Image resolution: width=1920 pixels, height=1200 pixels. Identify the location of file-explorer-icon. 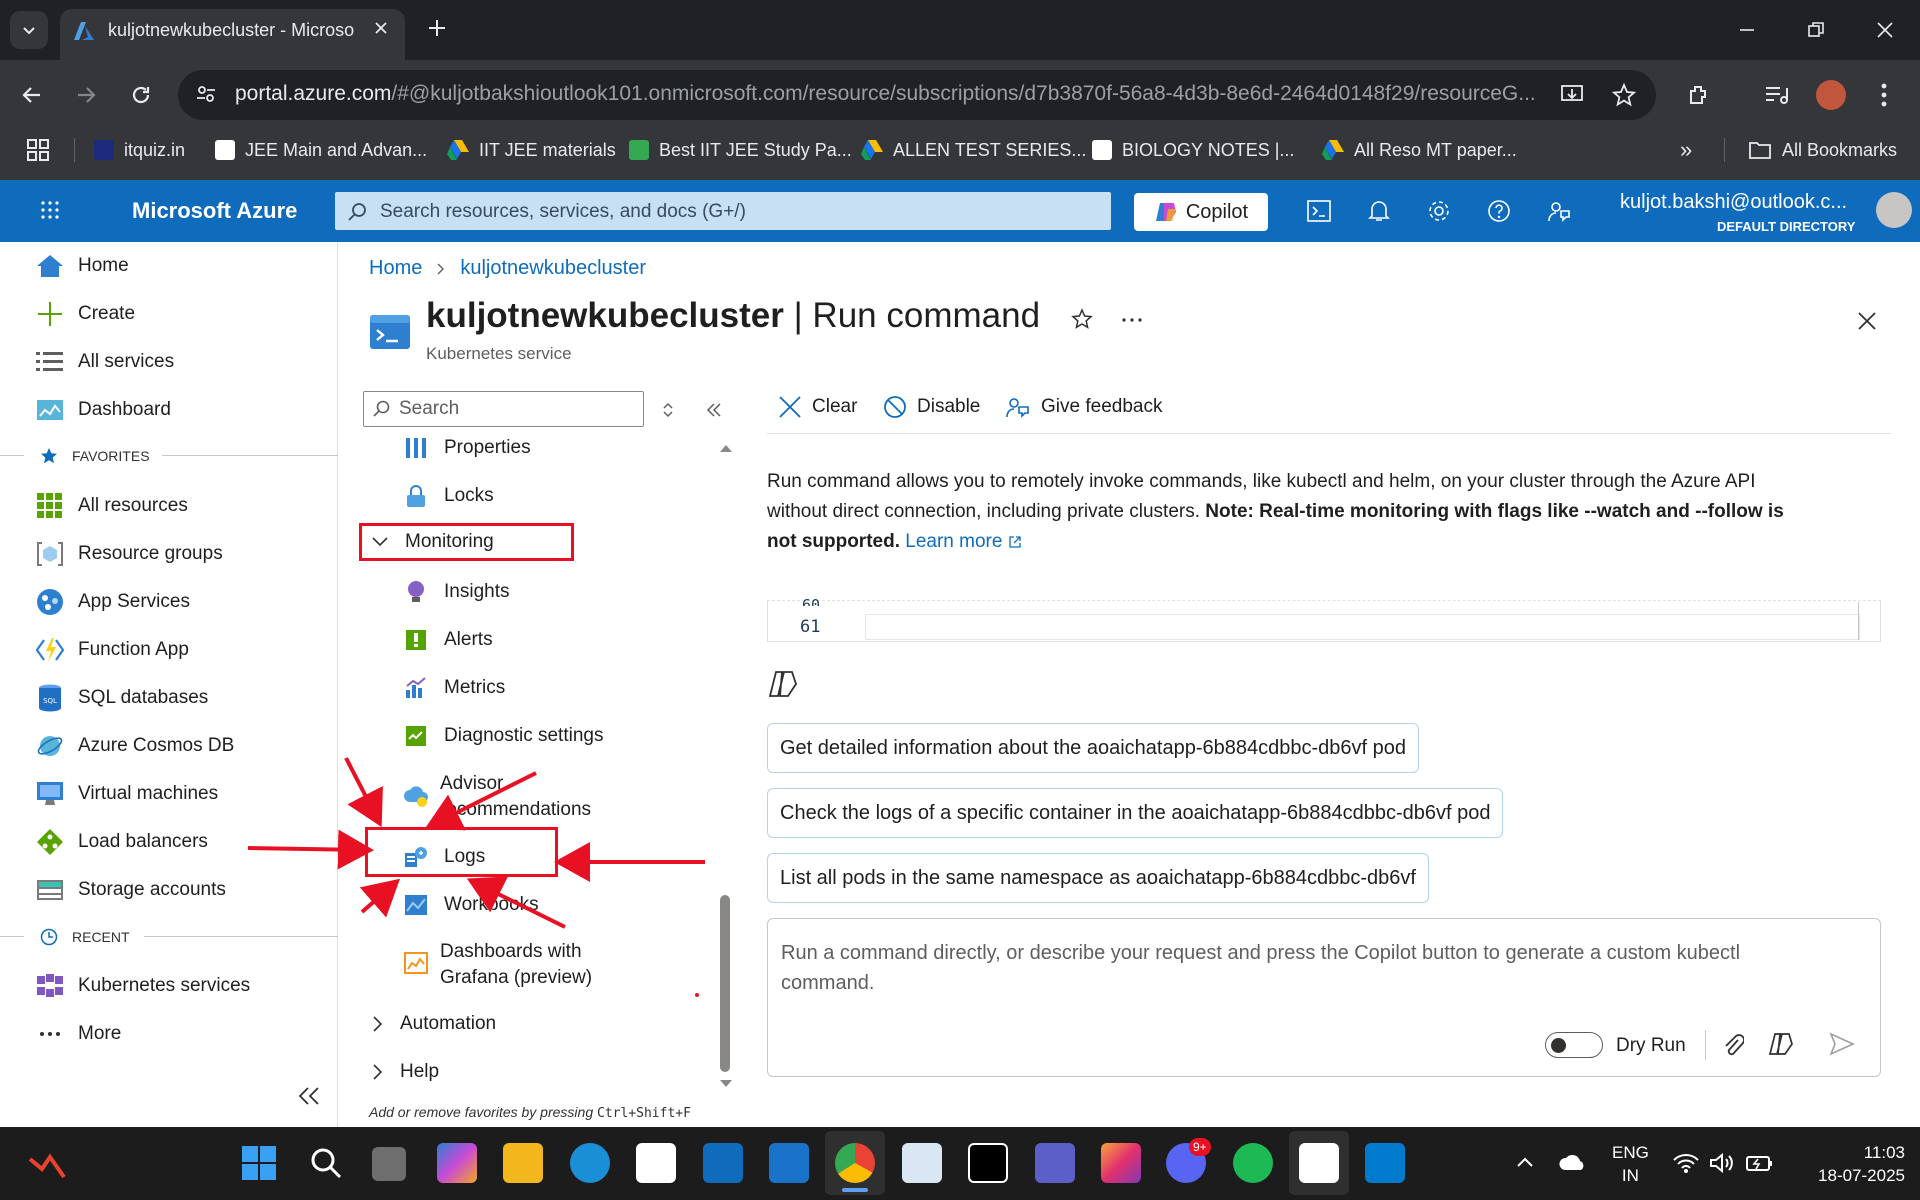
(523, 1163).